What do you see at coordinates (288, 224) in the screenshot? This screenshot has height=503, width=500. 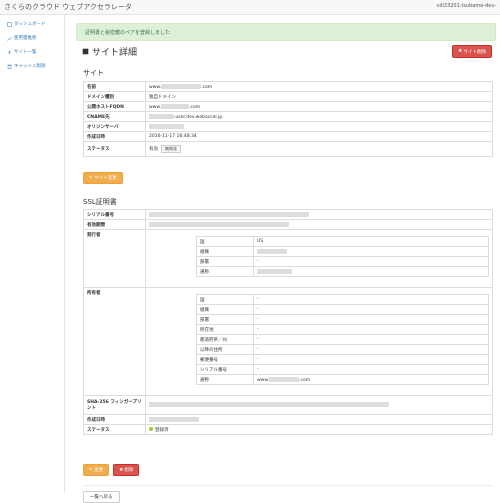 I see `table-row: 有効期間` at bounding box center [288, 224].